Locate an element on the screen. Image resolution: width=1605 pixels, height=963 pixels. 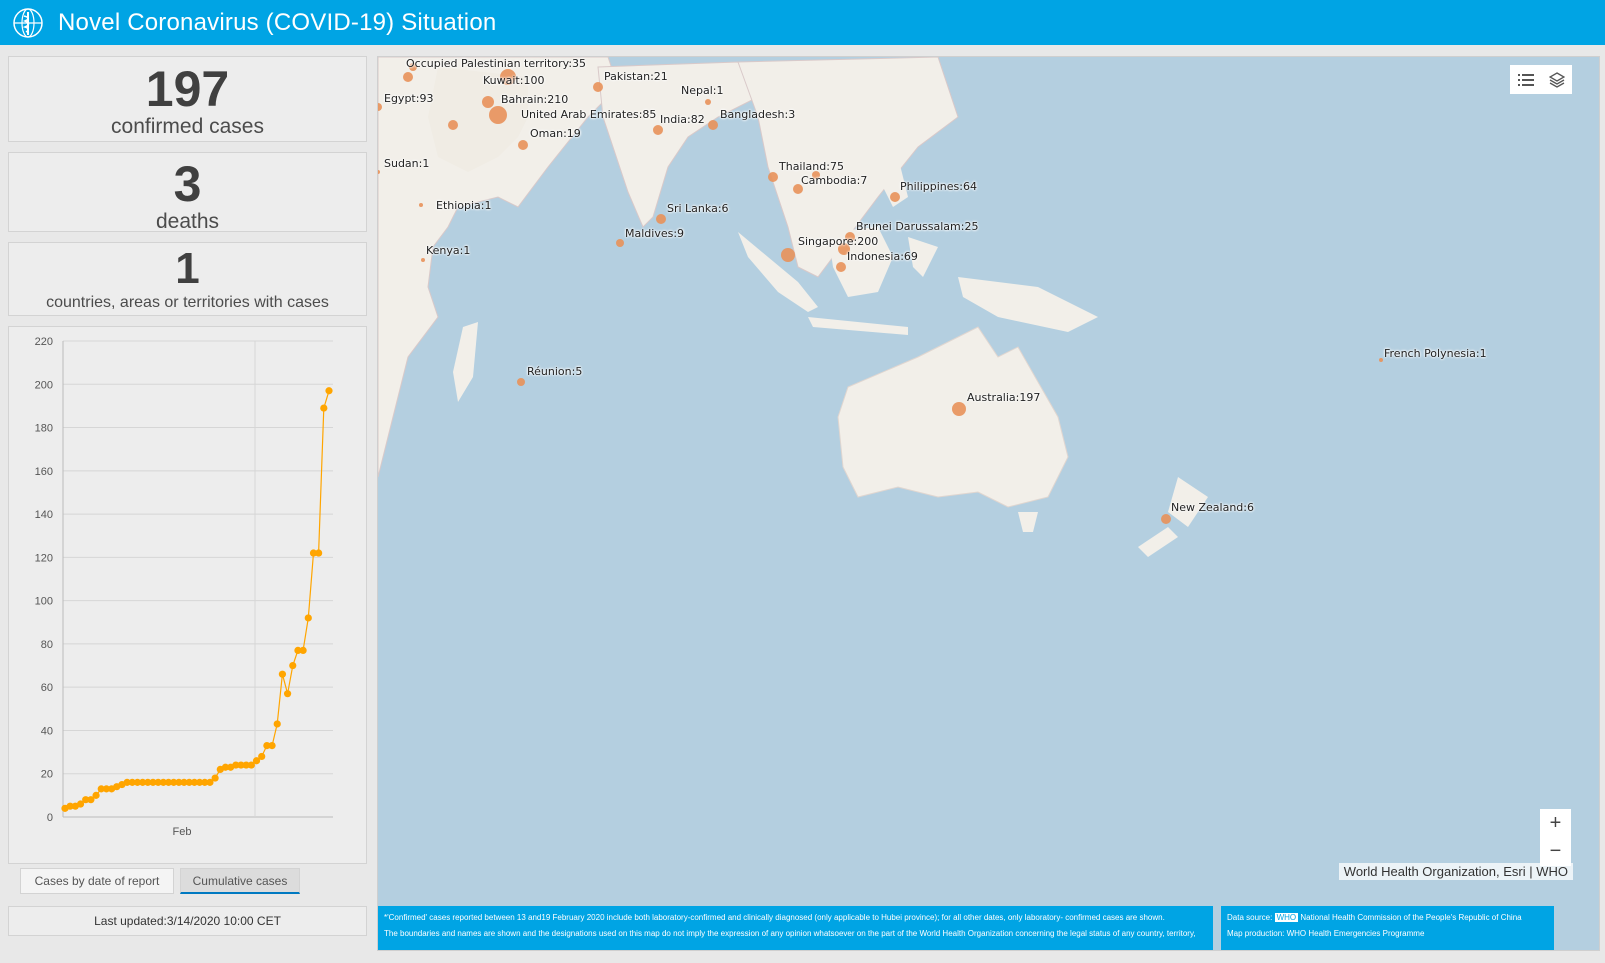
map-label: Bahrain:210 is located at coordinates (535, 99).